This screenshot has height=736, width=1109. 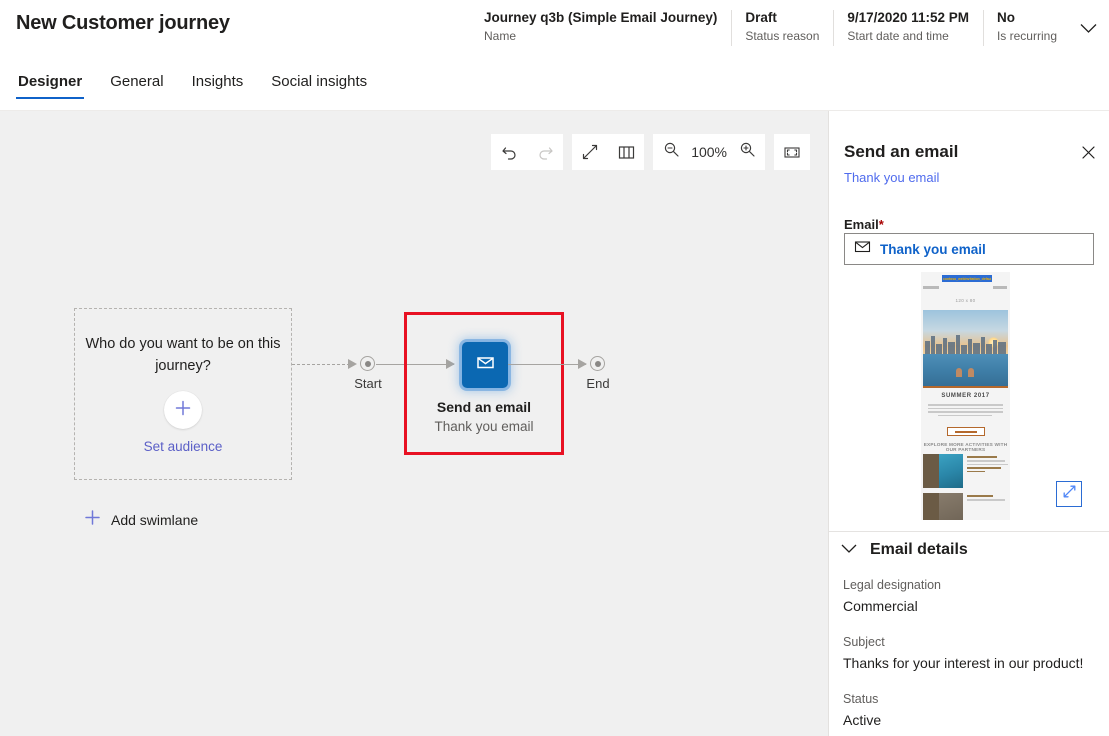 What do you see at coordinates (1026, 28) in the screenshot?
I see `header-field-is-recurring: No Is recurring` at bounding box center [1026, 28].